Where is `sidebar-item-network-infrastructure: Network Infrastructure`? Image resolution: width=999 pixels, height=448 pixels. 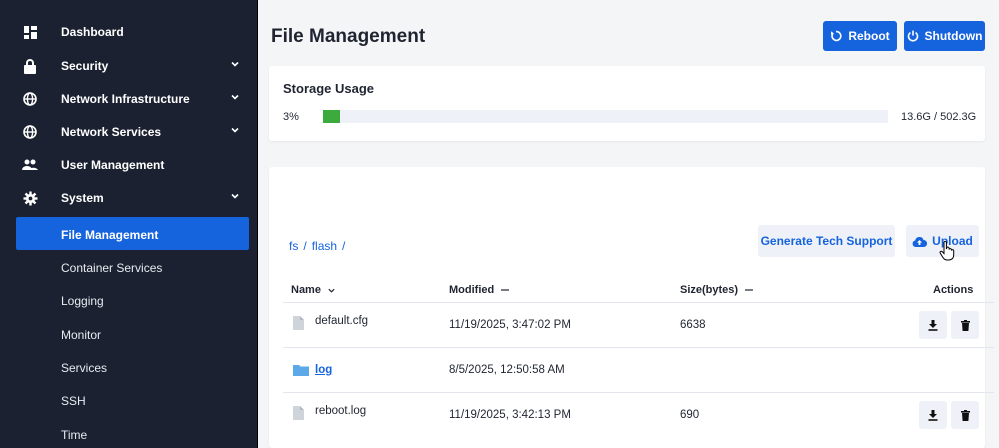
sidebar-item-network-infrastructure: Network Infrastructure is located at coordinates (129, 98).